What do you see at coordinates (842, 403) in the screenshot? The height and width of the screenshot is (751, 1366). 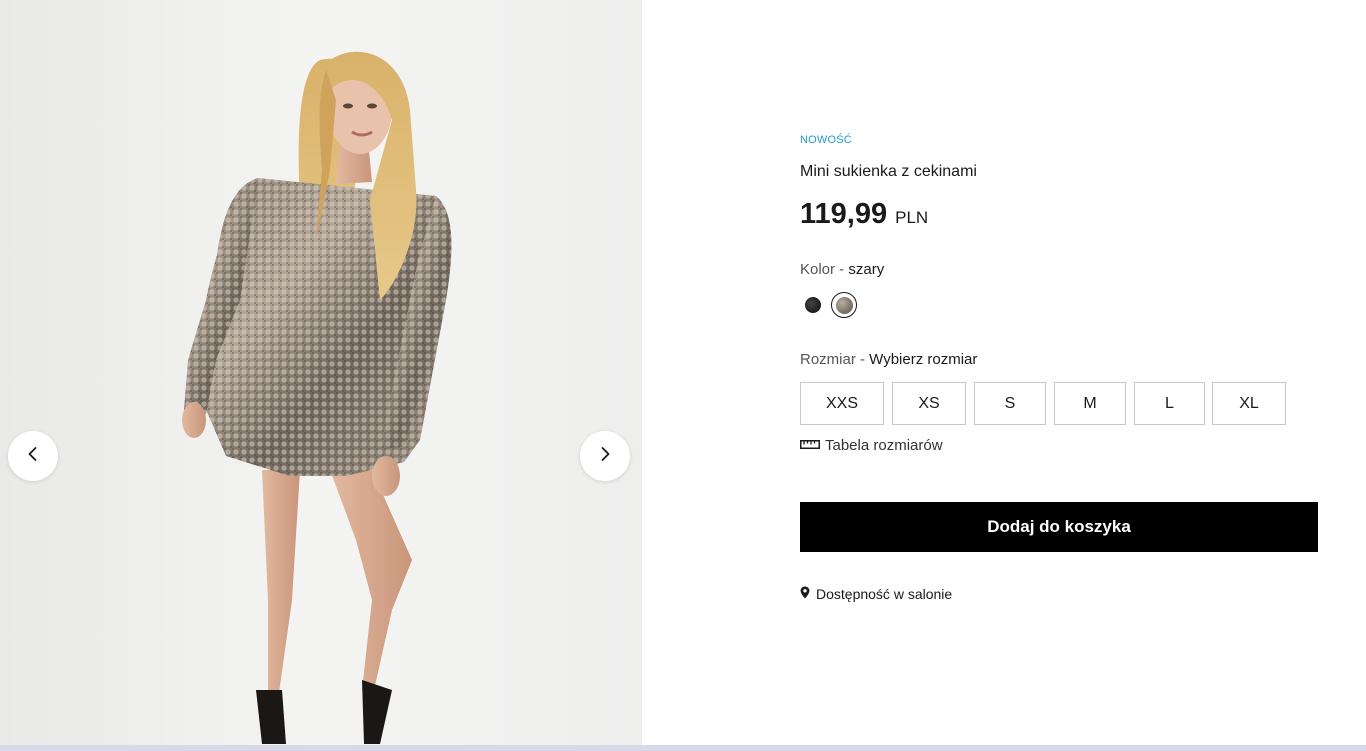 I see `size-option-xxs: XXS` at bounding box center [842, 403].